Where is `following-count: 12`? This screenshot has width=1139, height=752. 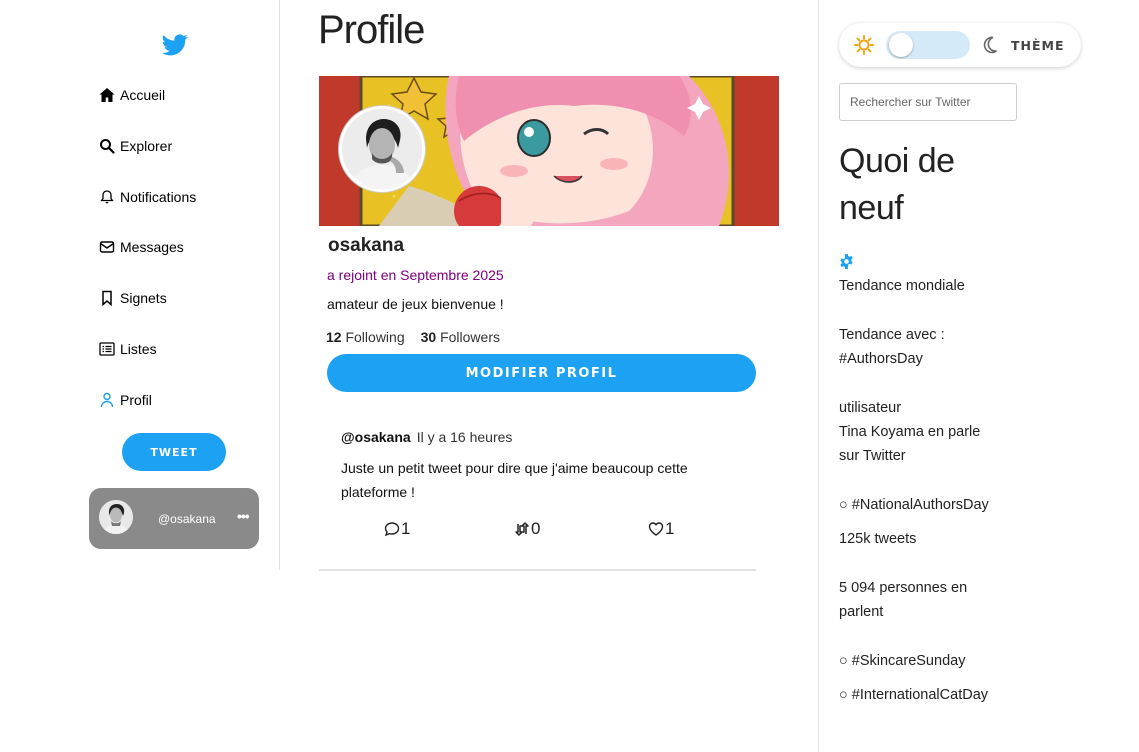 following-count: 12 is located at coordinates (334, 337).